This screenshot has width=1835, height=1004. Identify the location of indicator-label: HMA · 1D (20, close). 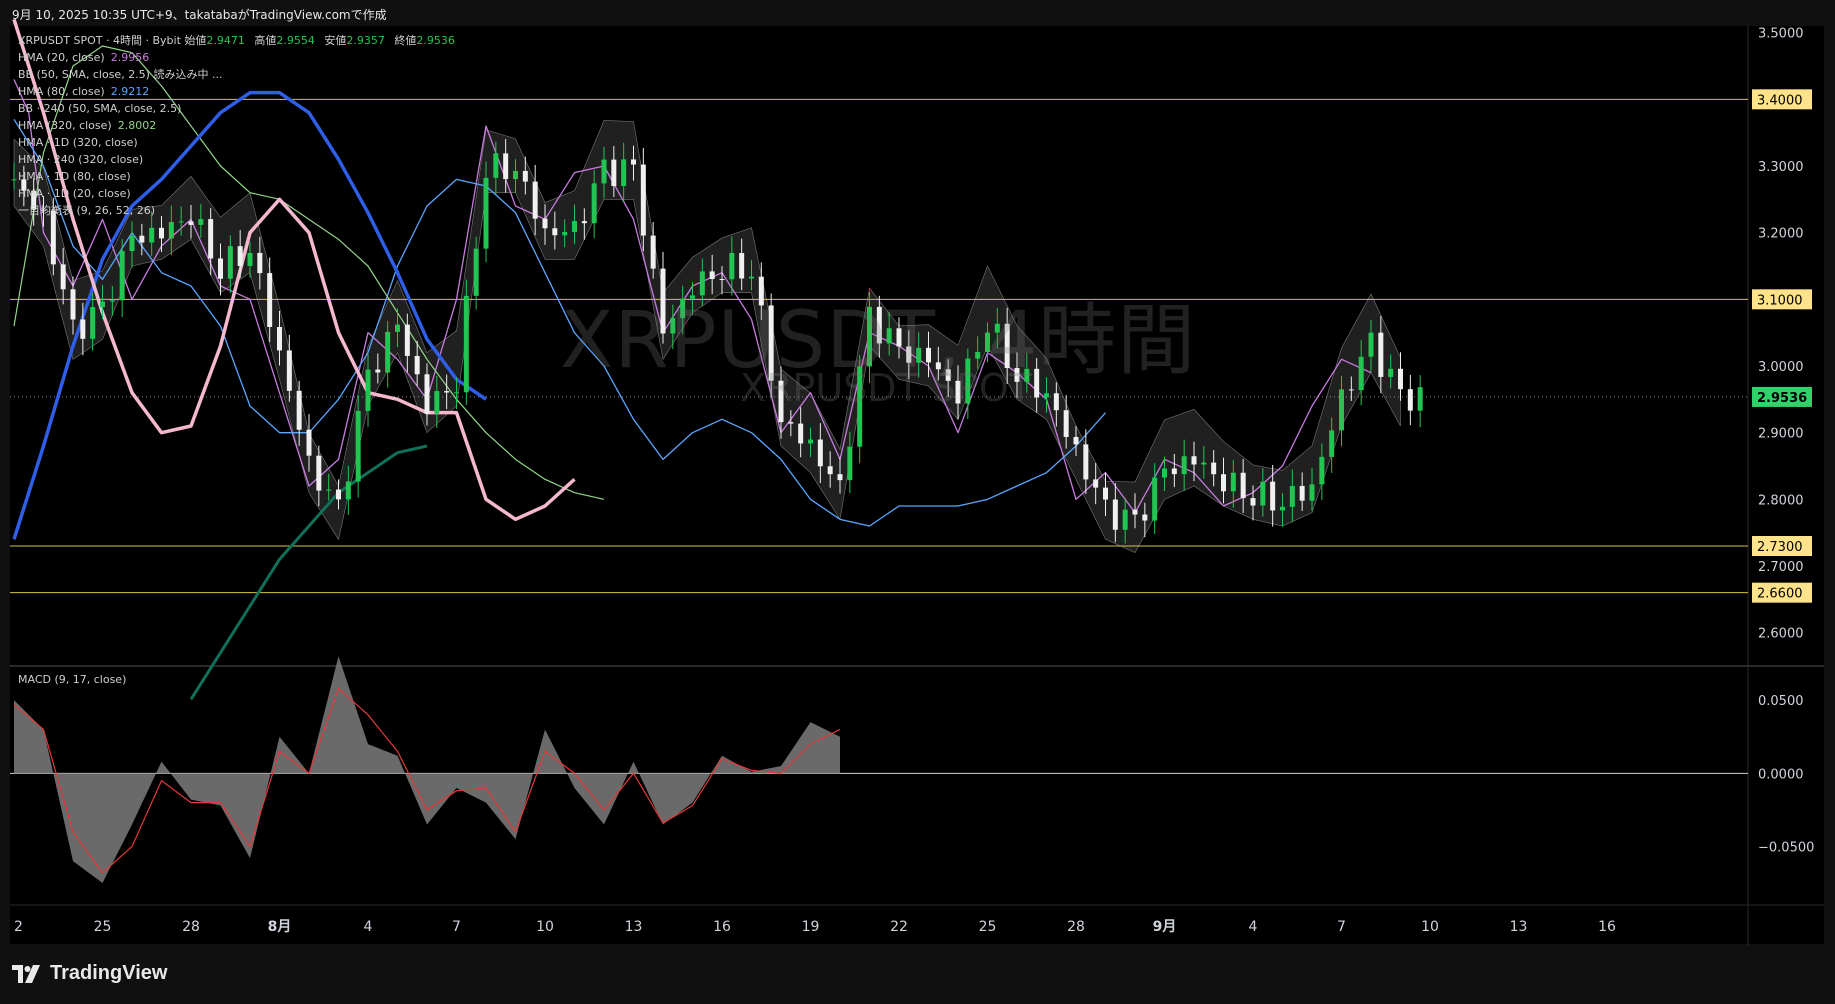
(74, 193).